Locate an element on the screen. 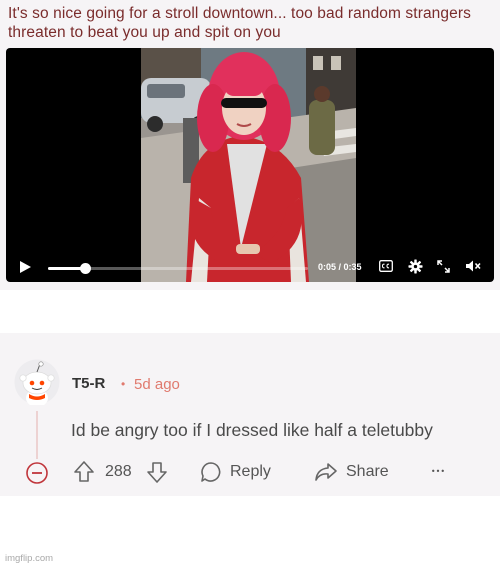 Image resolution: width=500 pixels, height=568 pixels. share-button: Share is located at coordinates (351, 472).